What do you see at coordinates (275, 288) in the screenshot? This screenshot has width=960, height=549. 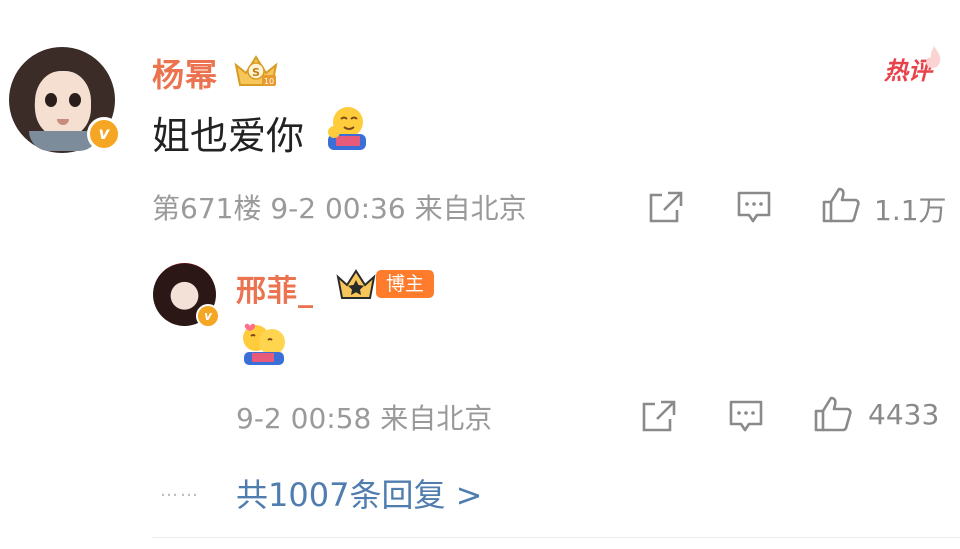 I see `reply-username: 邢菲_` at bounding box center [275, 288].